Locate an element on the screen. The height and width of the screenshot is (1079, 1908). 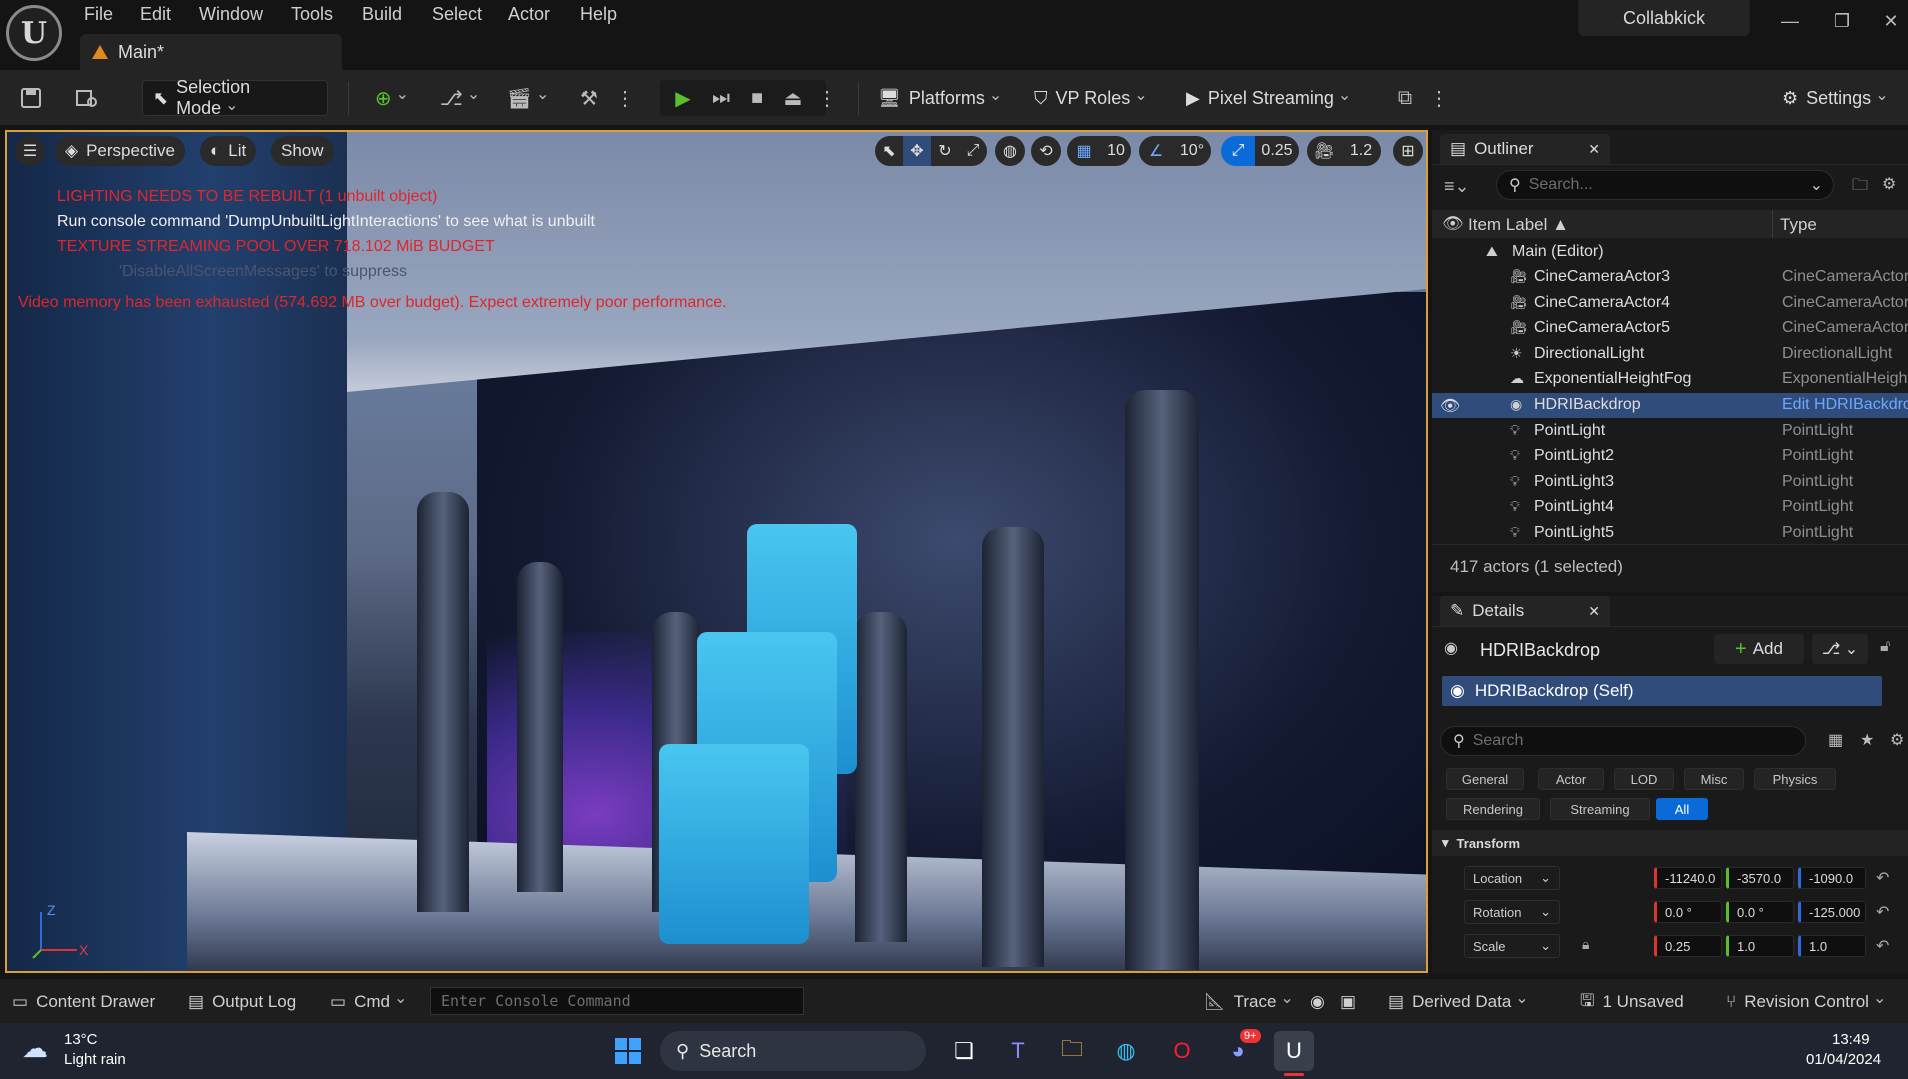
filter-general: General is located at coordinates (1485, 779).